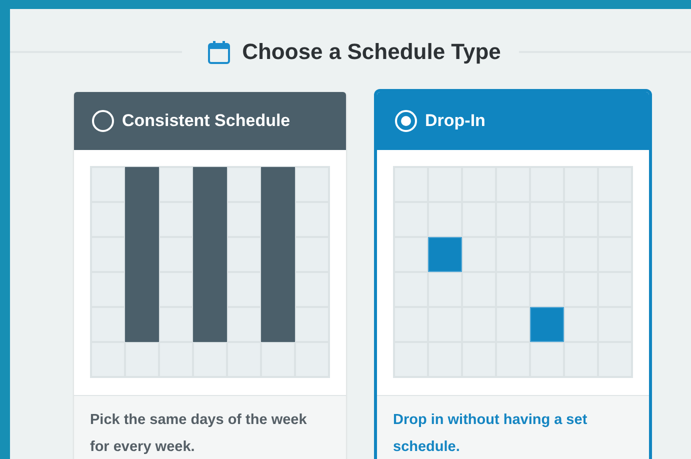  Describe the element at coordinates (455, 121) in the screenshot. I see `option-title: Drop-In` at that location.